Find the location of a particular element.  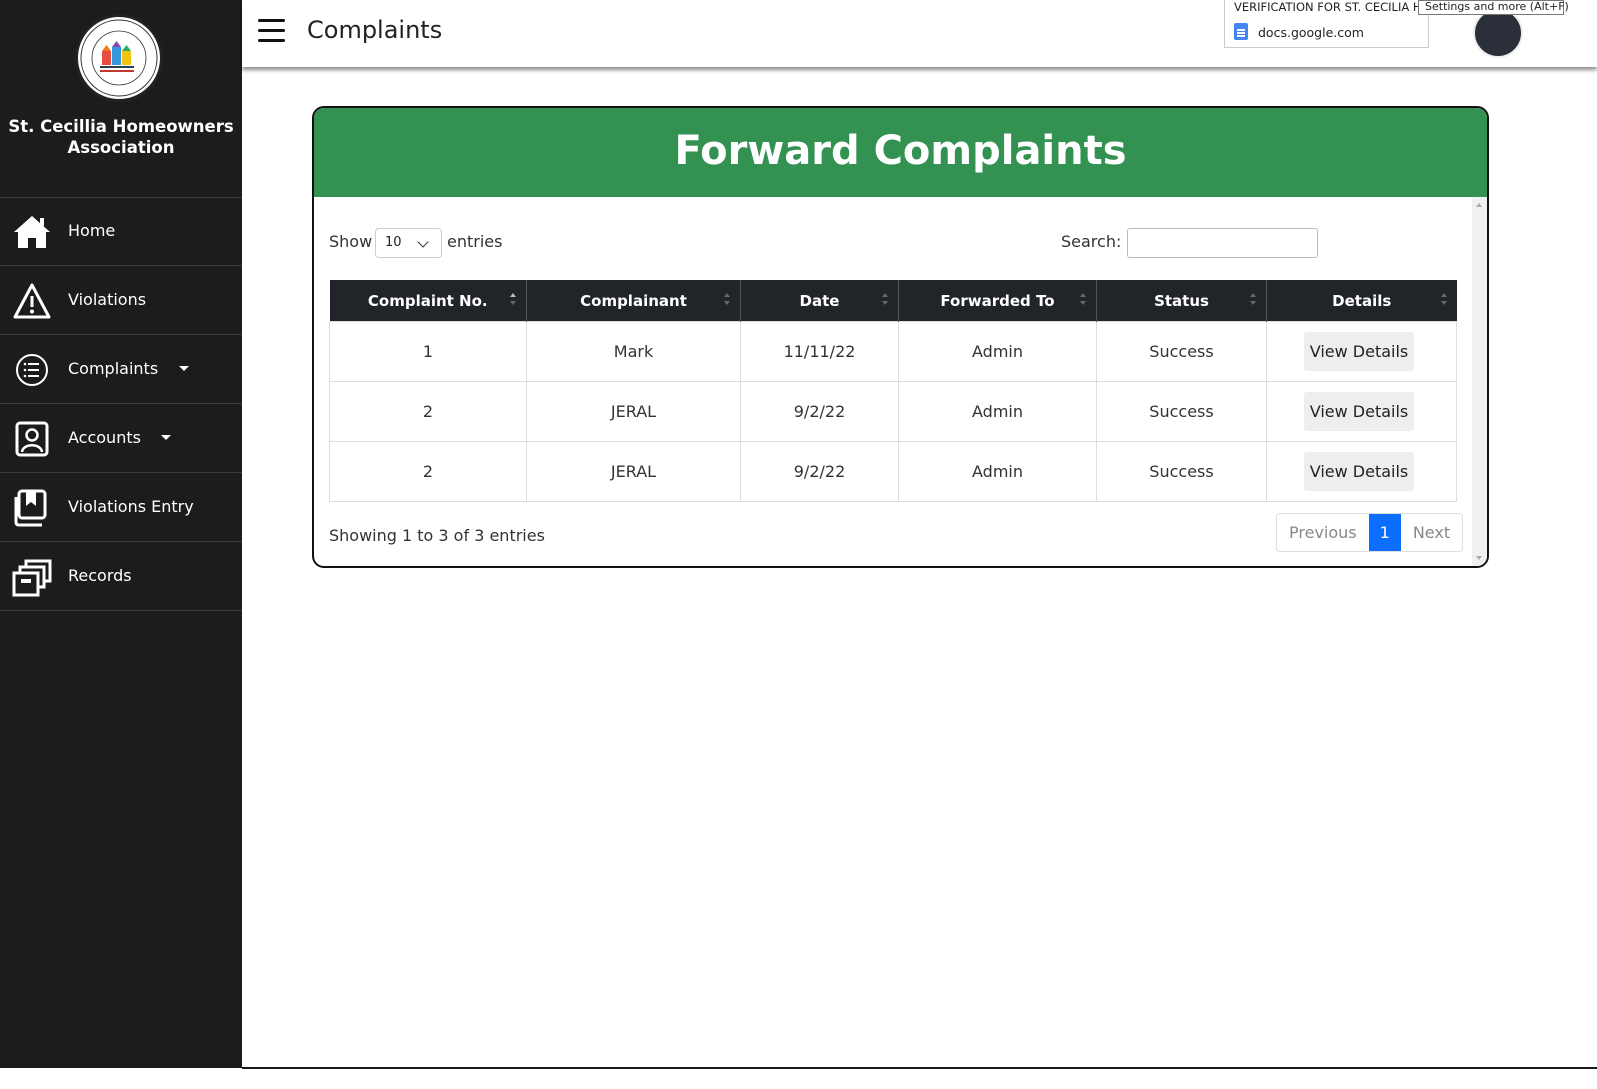

scroll-up-icon is located at coordinates (1479, 205).